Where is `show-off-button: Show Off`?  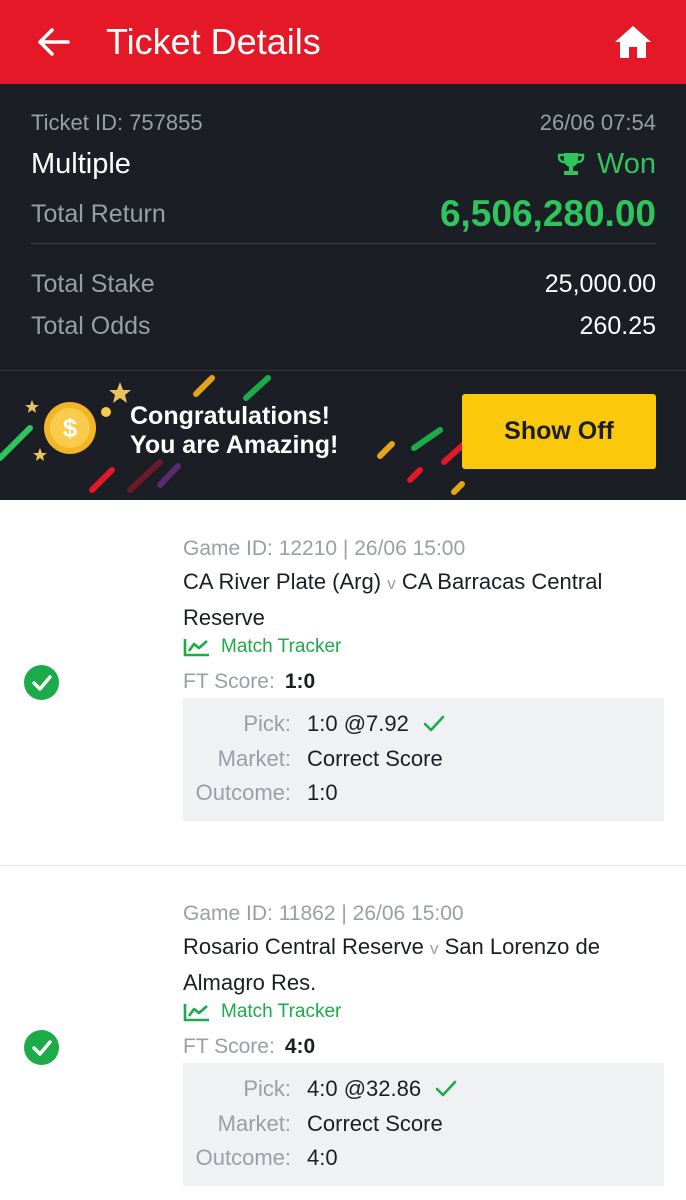 show-off-button: Show Off is located at coordinates (559, 431).